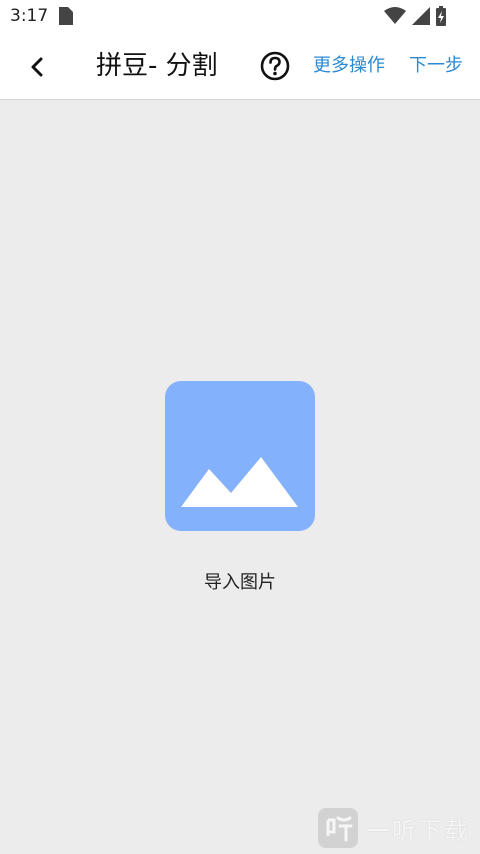  Describe the element at coordinates (418, 830) in the screenshot. I see `watermark-text: 一听下载` at that location.